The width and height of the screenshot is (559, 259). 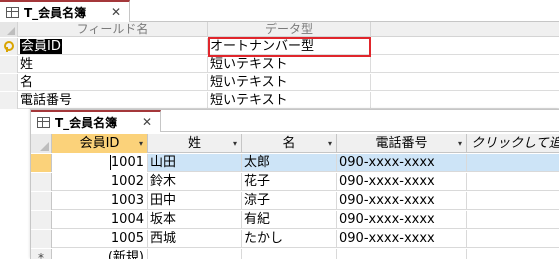 I want to click on member-id-cell: 1005, so click(x=100, y=239).